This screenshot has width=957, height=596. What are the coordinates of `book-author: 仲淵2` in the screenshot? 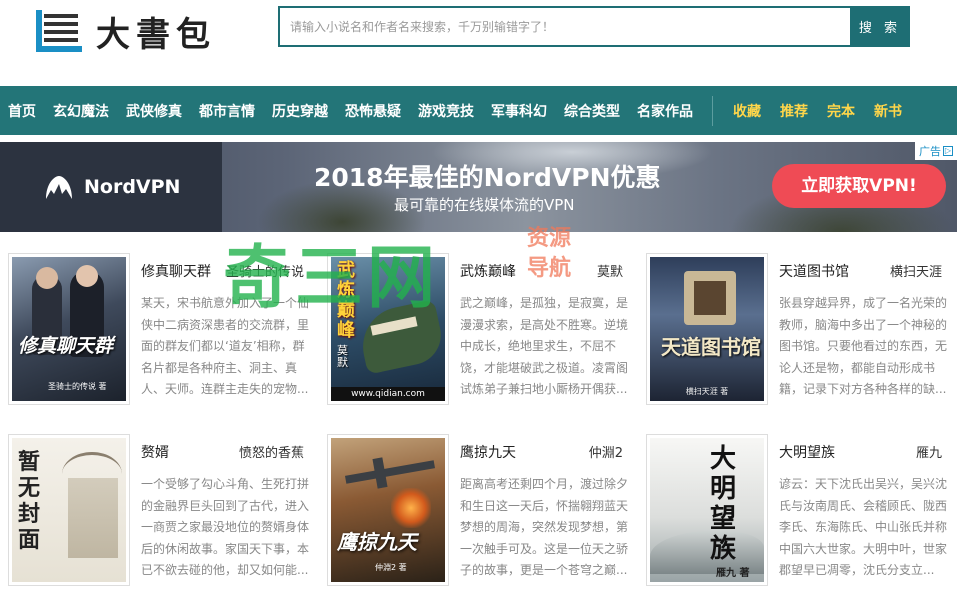 It's located at (606, 451).